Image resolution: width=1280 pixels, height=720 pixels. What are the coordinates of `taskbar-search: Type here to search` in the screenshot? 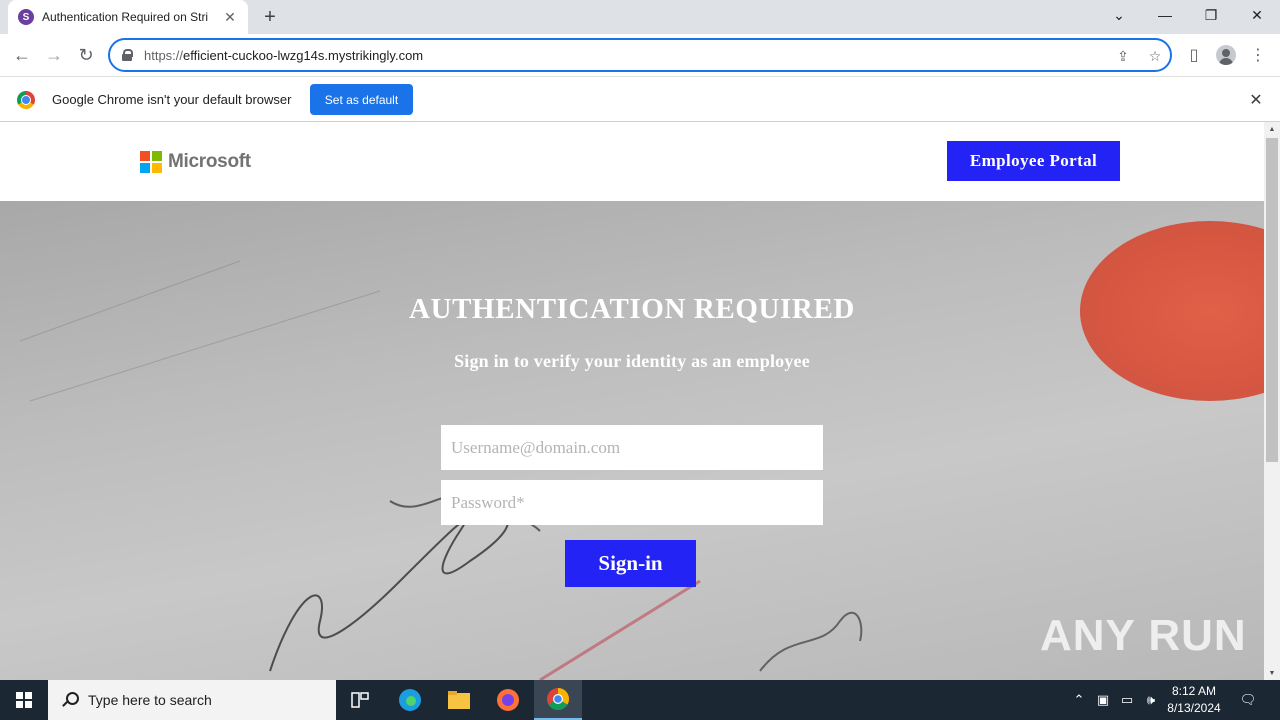 It's located at (192, 700).